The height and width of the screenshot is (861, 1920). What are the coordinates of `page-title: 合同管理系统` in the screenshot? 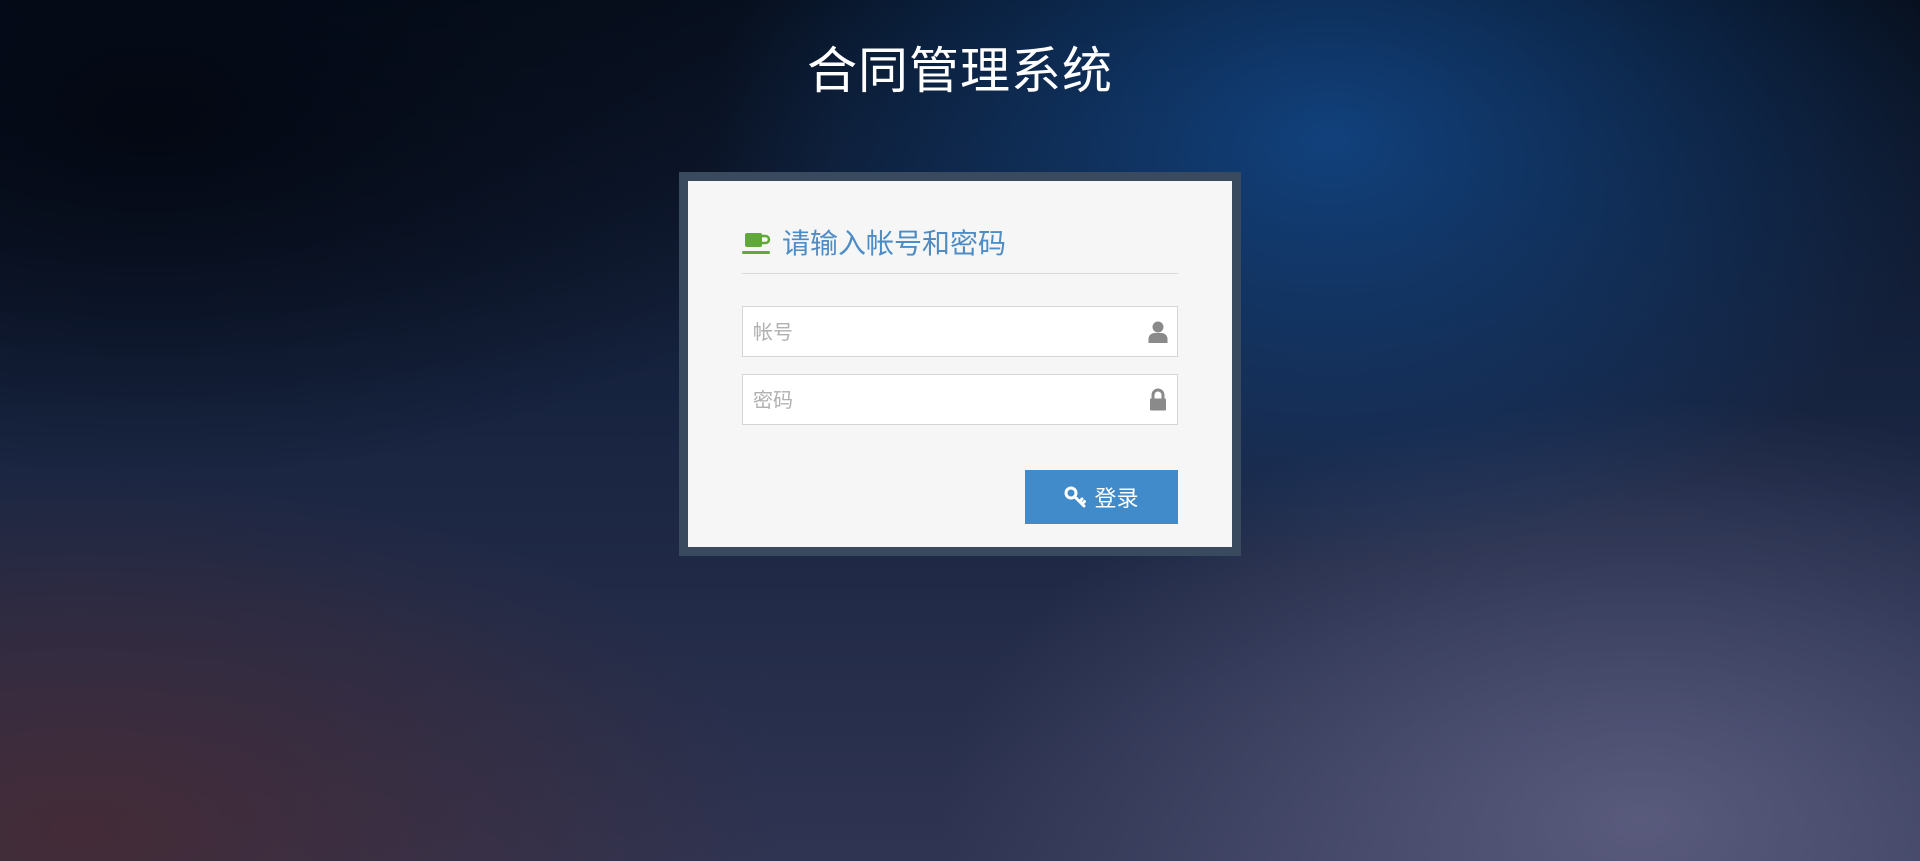 It's located at (960, 71).